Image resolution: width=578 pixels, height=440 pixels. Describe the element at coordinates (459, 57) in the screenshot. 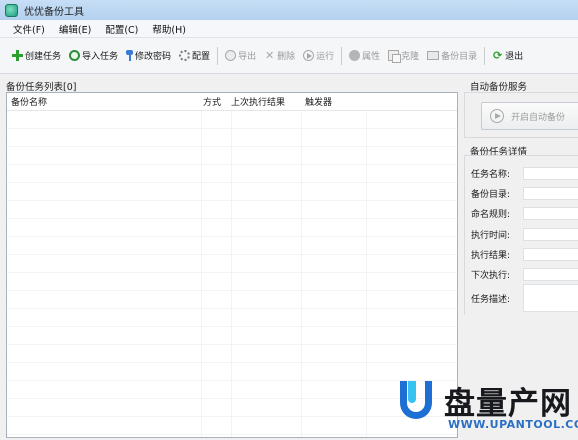

I see `backup-dir-label: 备份目录` at that location.